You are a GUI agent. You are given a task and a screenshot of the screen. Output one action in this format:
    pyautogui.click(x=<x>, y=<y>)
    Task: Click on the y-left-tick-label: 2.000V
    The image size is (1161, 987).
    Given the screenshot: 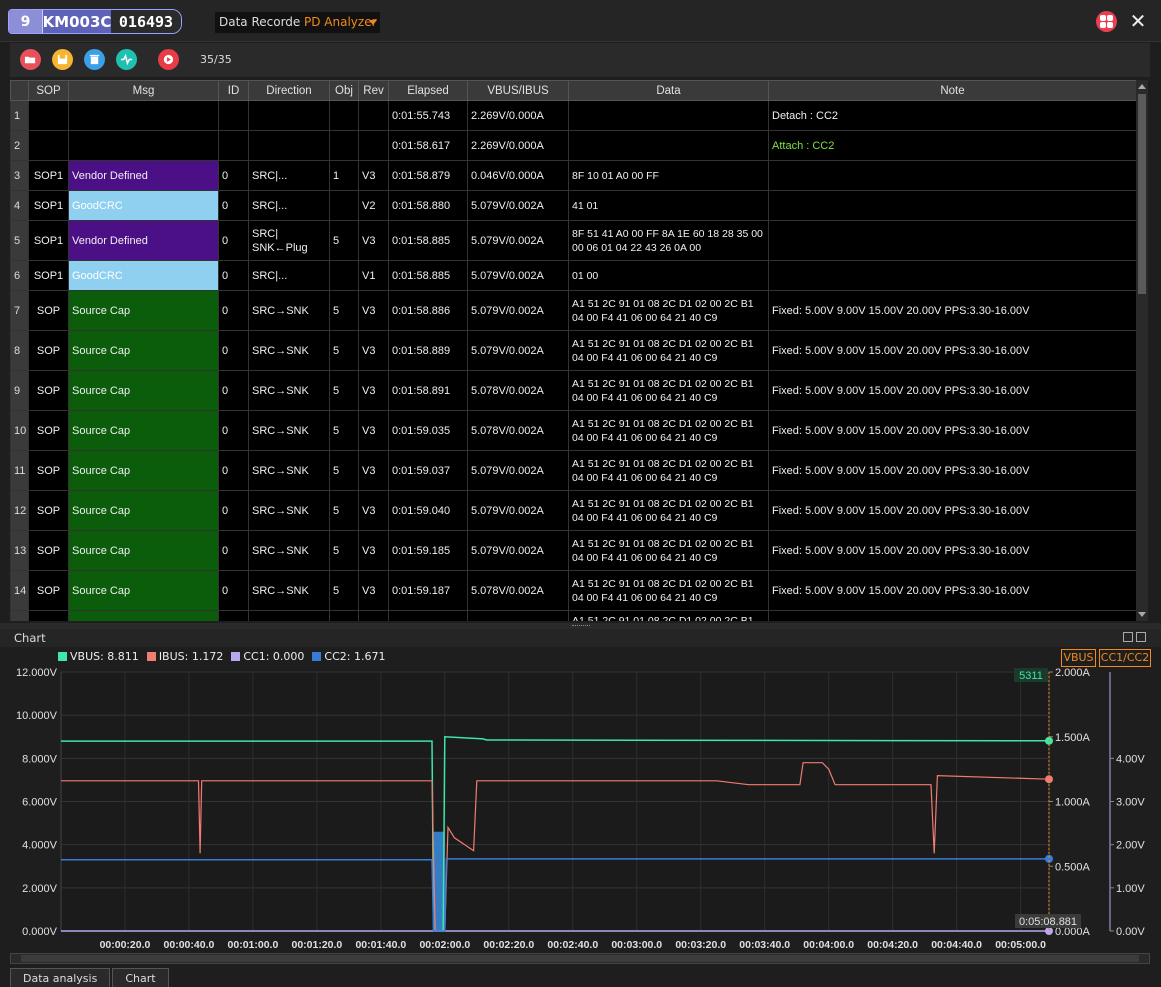 What is the action you would take?
    pyautogui.click(x=40, y=889)
    